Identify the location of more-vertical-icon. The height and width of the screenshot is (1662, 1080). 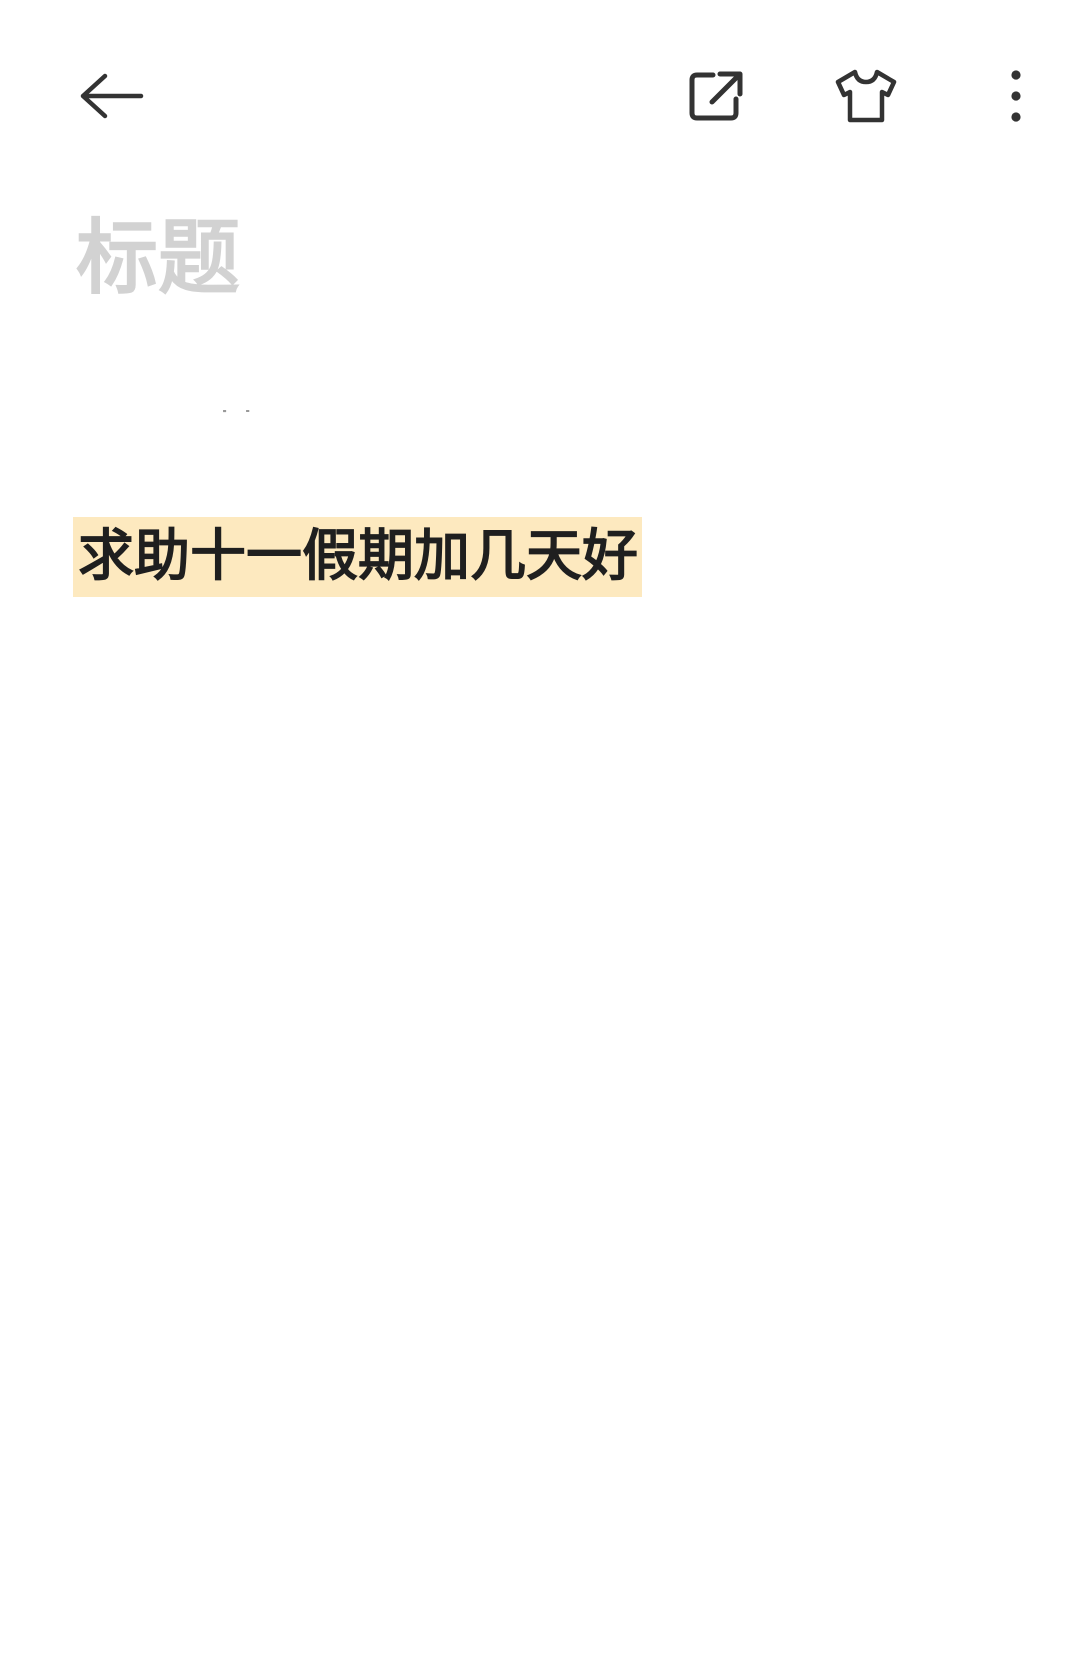
(1016, 96).